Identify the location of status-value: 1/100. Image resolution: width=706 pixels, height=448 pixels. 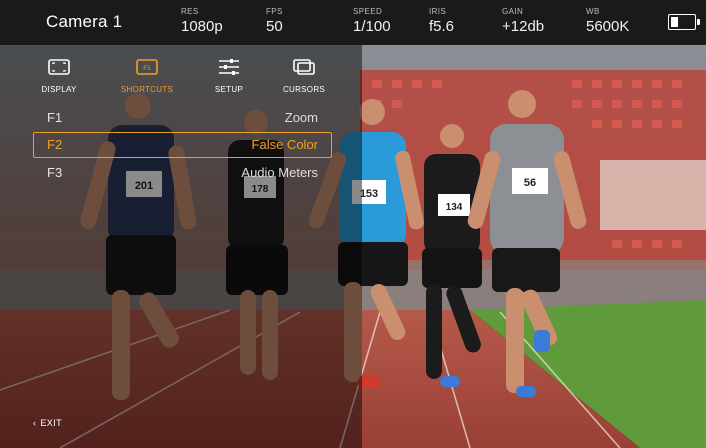
(372, 26).